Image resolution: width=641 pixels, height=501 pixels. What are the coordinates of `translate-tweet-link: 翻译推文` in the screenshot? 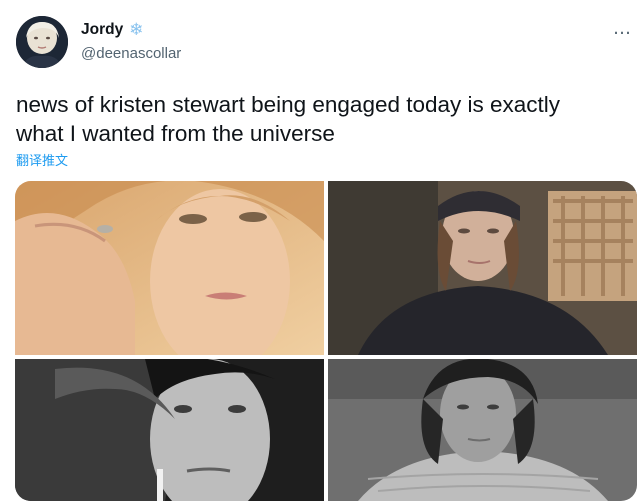 It's located at (42, 159).